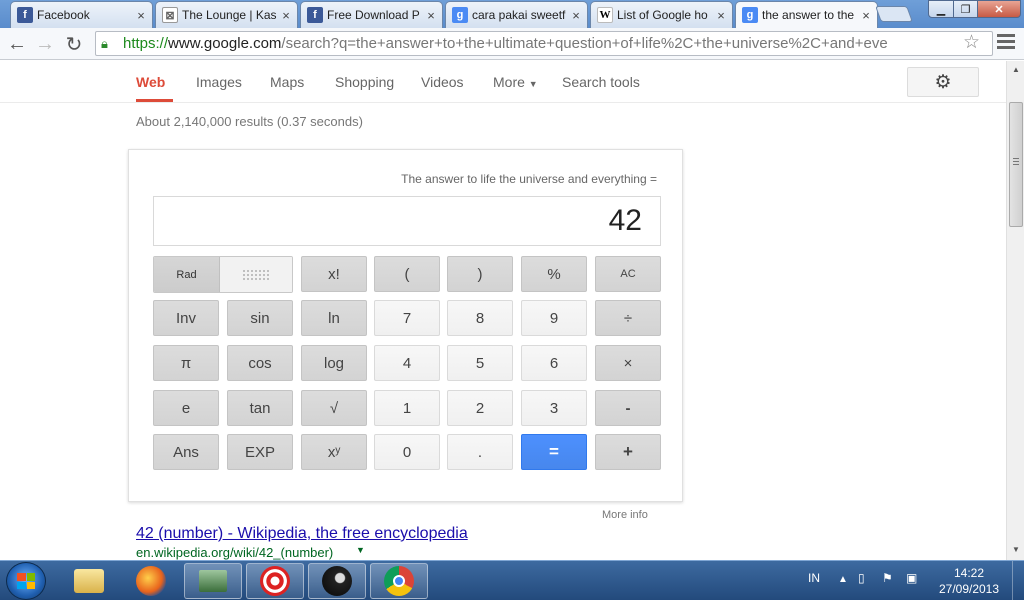 Image resolution: width=1024 pixels, height=601 pixels. I want to click on key-5: 5, so click(480, 363).